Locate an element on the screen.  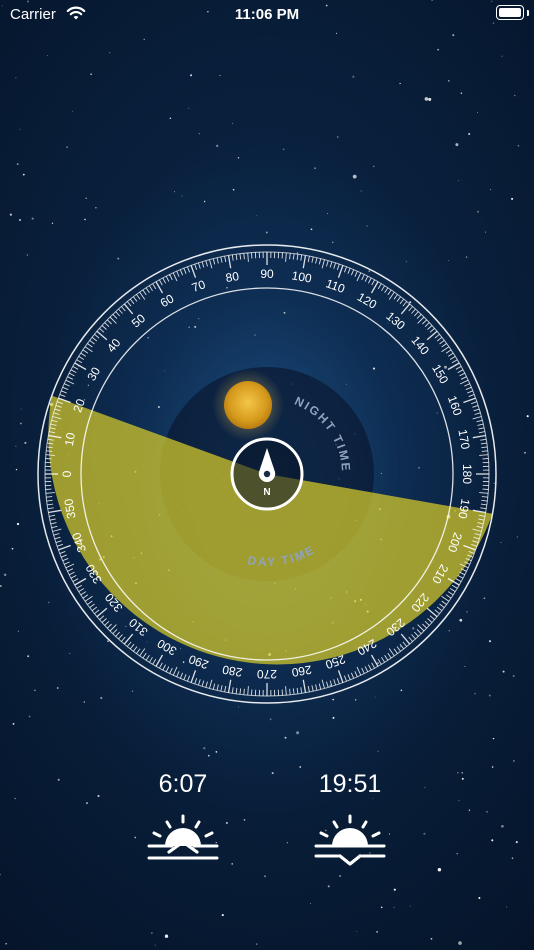
degree-label: 120 is located at coordinates (367, 301).